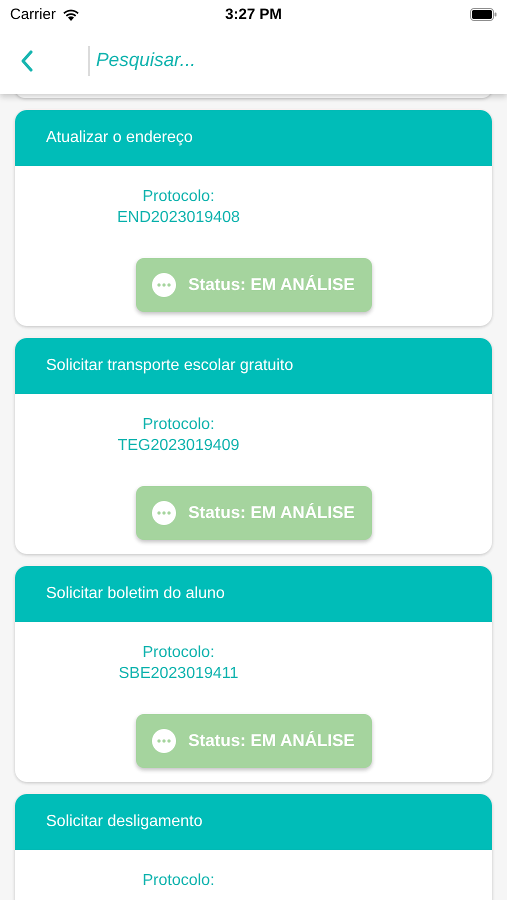 The width and height of the screenshot is (507, 900). Describe the element at coordinates (33, 14) in the screenshot. I see `carrier-name: Carrier` at that location.